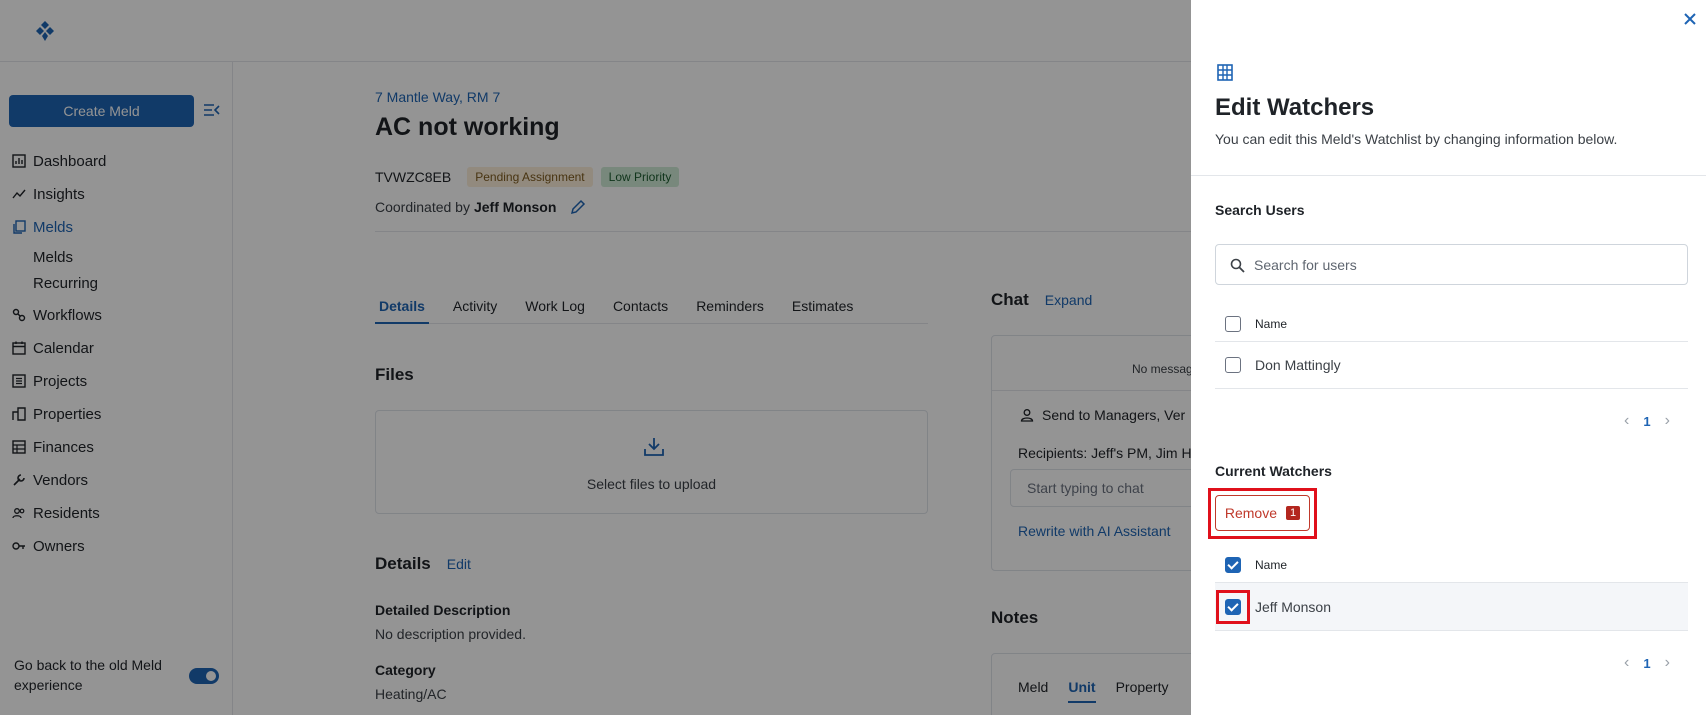 This screenshot has height=715, width=1706. Describe the element at coordinates (1233, 365) in the screenshot. I see `user-checkbox` at that location.